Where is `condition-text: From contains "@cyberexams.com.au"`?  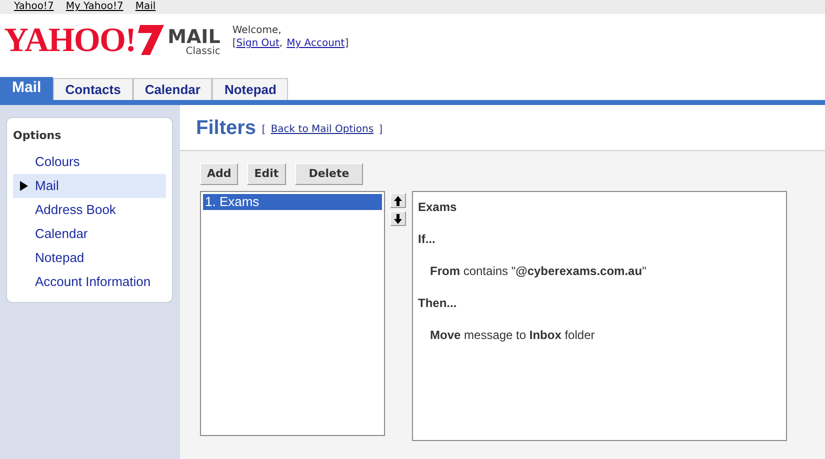 condition-text: From contains "@cyberexams.com.au" is located at coordinates (538, 271).